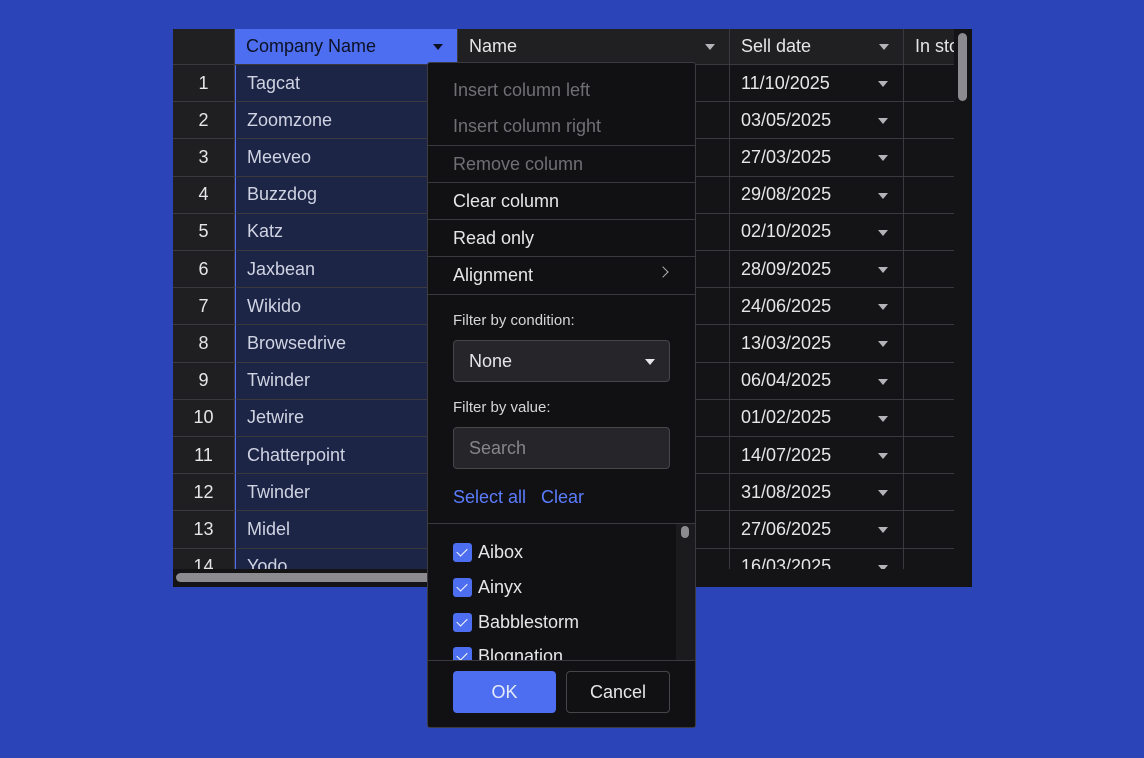  Describe the element at coordinates (817, 47) in the screenshot. I see `column-header-sell-date: Sell date` at that location.